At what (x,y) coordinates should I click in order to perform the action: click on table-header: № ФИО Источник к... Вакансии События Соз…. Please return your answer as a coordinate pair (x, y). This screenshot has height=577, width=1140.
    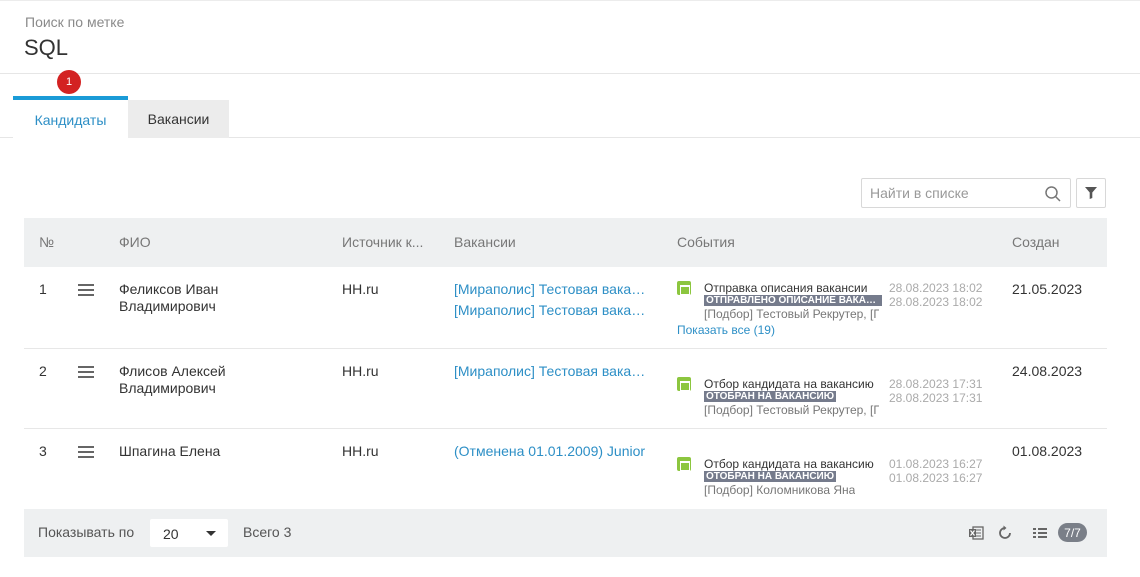
    Looking at the image, I should click on (565, 242).